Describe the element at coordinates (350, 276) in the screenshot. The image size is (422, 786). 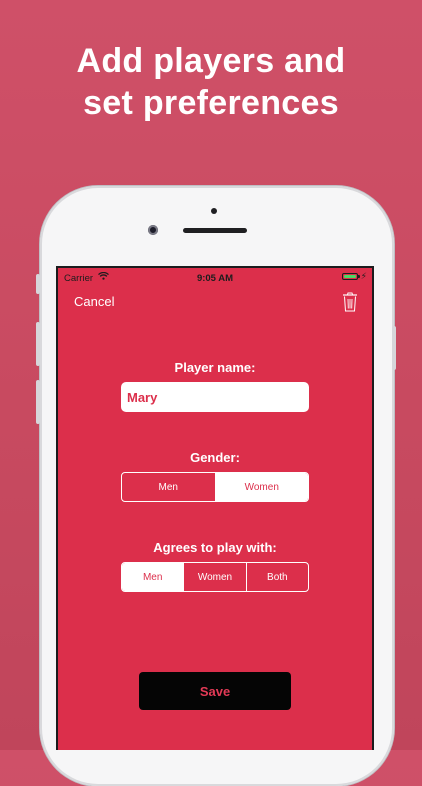
I see `battery-icon` at that location.